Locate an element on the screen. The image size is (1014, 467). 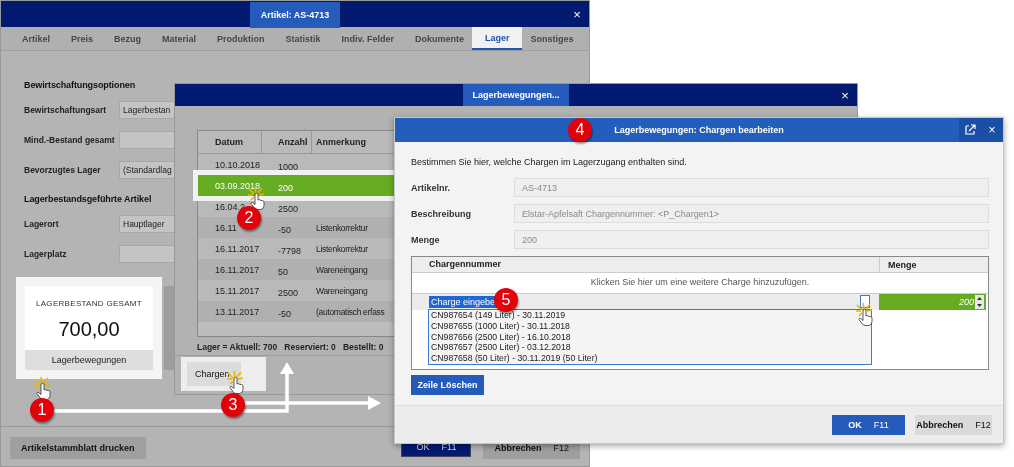
dropdown-option: CN987658 (50 Liter) - 30.11.2019 (50 Liter) is located at coordinates (650, 358).